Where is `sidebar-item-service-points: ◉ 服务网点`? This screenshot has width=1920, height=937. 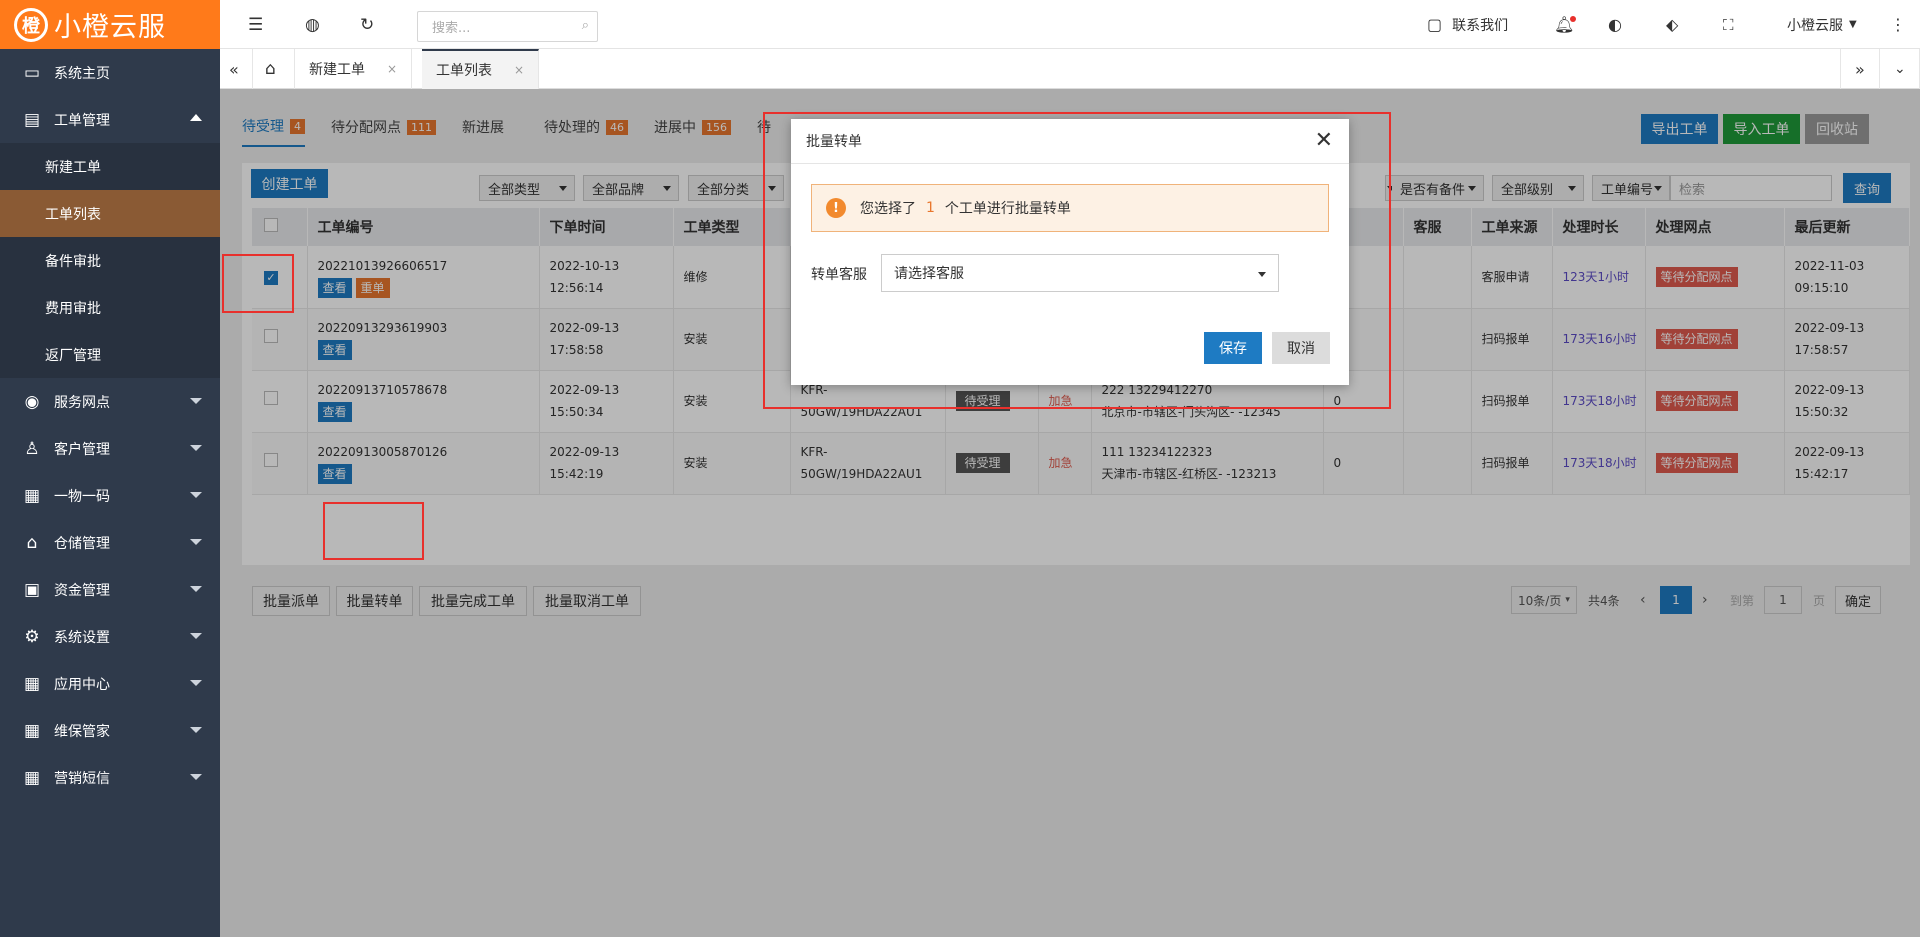
sidebar-item-service-points: ◉ 服务网点 is located at coordinates (110, 401).